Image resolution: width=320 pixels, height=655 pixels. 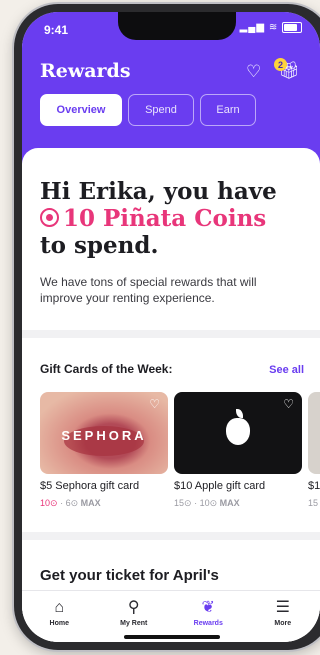 I want to click on nav-label: My Rent, so click(x=134, y=623).